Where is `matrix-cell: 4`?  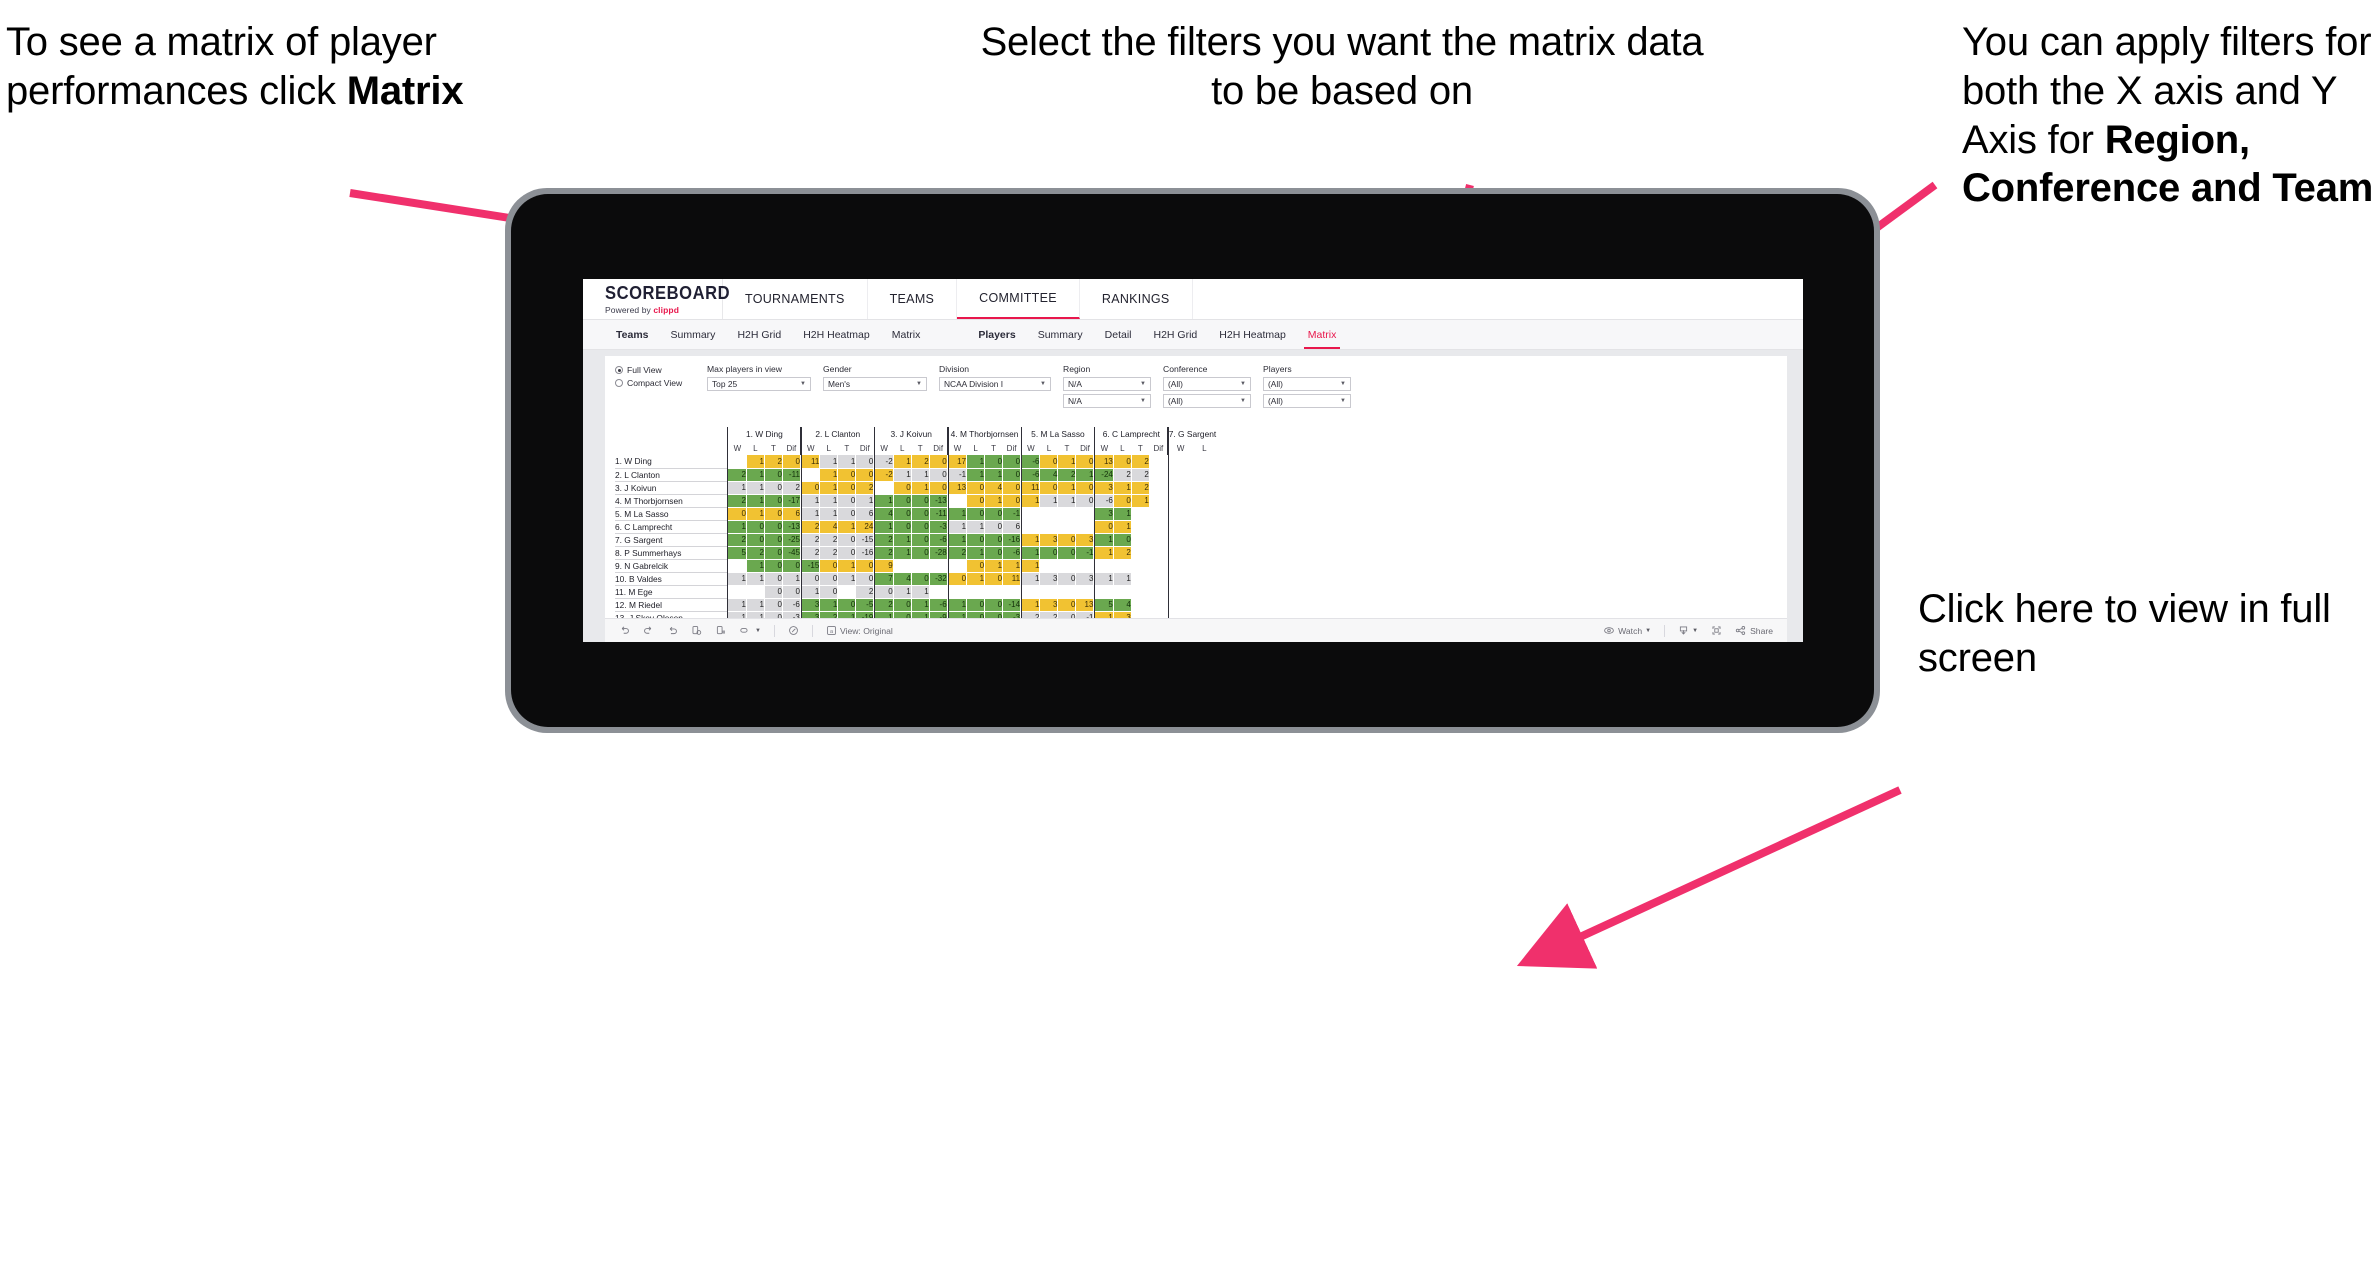
matrix-cell: 4 is located at coordinates (829, 527).